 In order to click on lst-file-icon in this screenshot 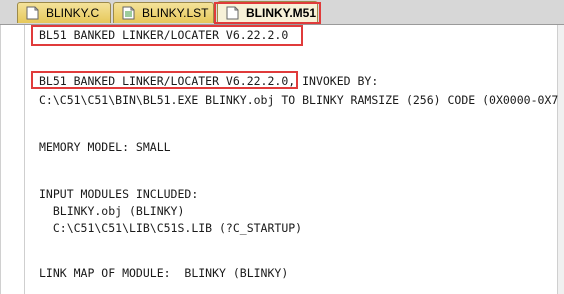, I will do `click(128, 13)`.